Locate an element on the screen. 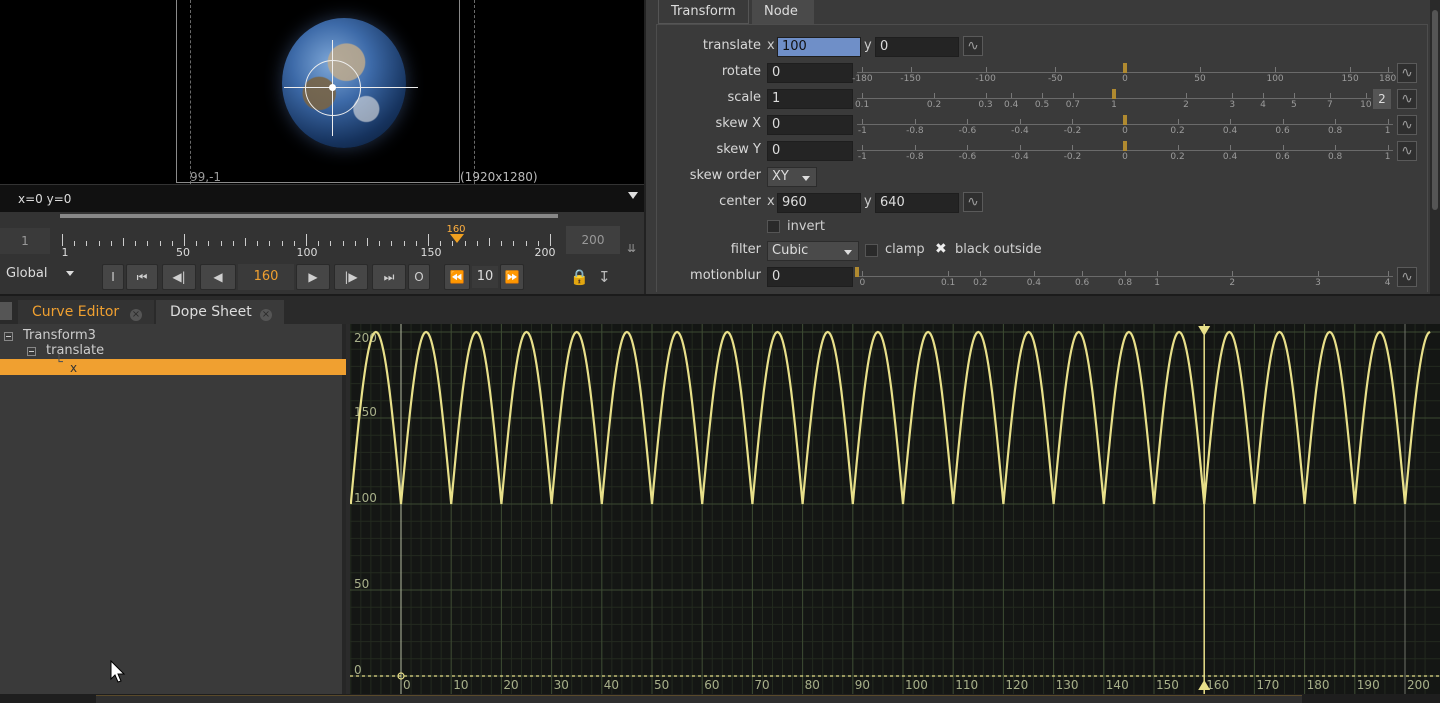  timeline-ticks is located at coordinates (310, 239).